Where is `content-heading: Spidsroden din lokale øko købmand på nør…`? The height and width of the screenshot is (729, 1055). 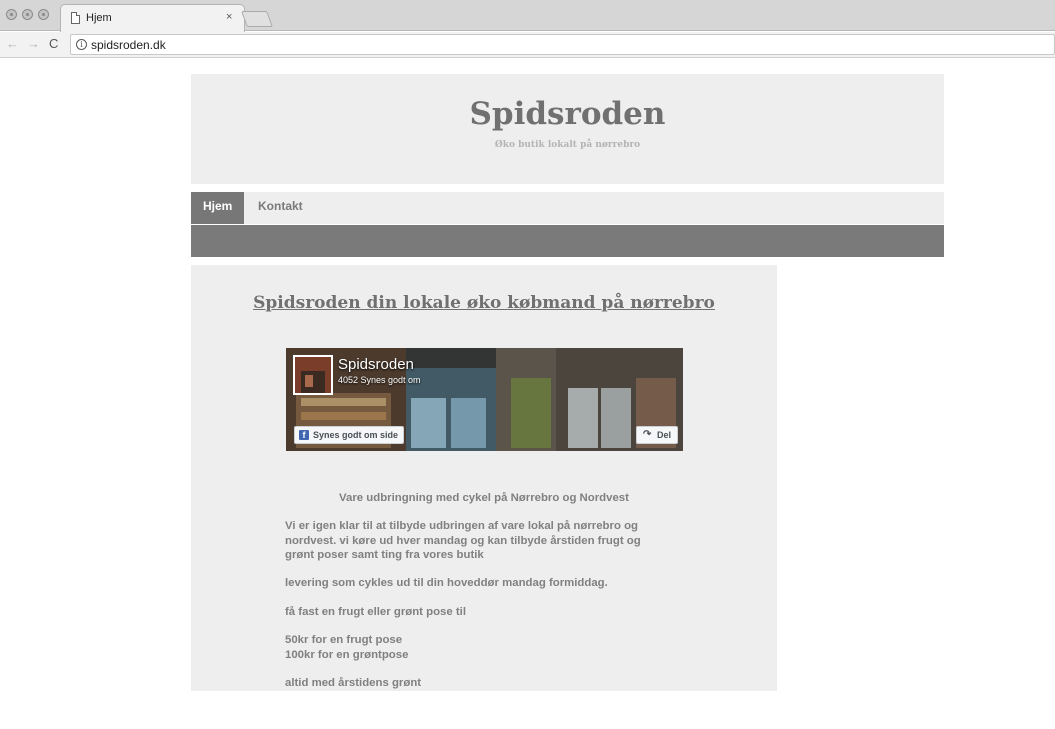 content-heading: Spidsroden din lokale øko købmand på nør… is located at coordinates (484, 303).